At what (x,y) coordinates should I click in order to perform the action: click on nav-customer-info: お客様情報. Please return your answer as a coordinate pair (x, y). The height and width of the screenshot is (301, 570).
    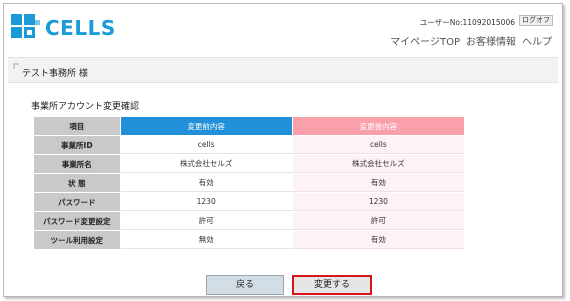
    Looking at the image, I should click on (491, 40).